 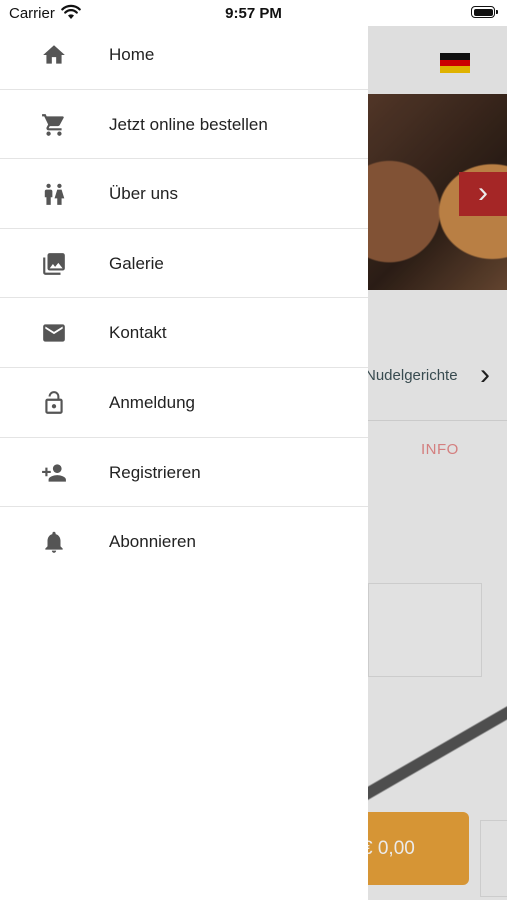 I want to click on cart-icon, so click(x=54, y=125).